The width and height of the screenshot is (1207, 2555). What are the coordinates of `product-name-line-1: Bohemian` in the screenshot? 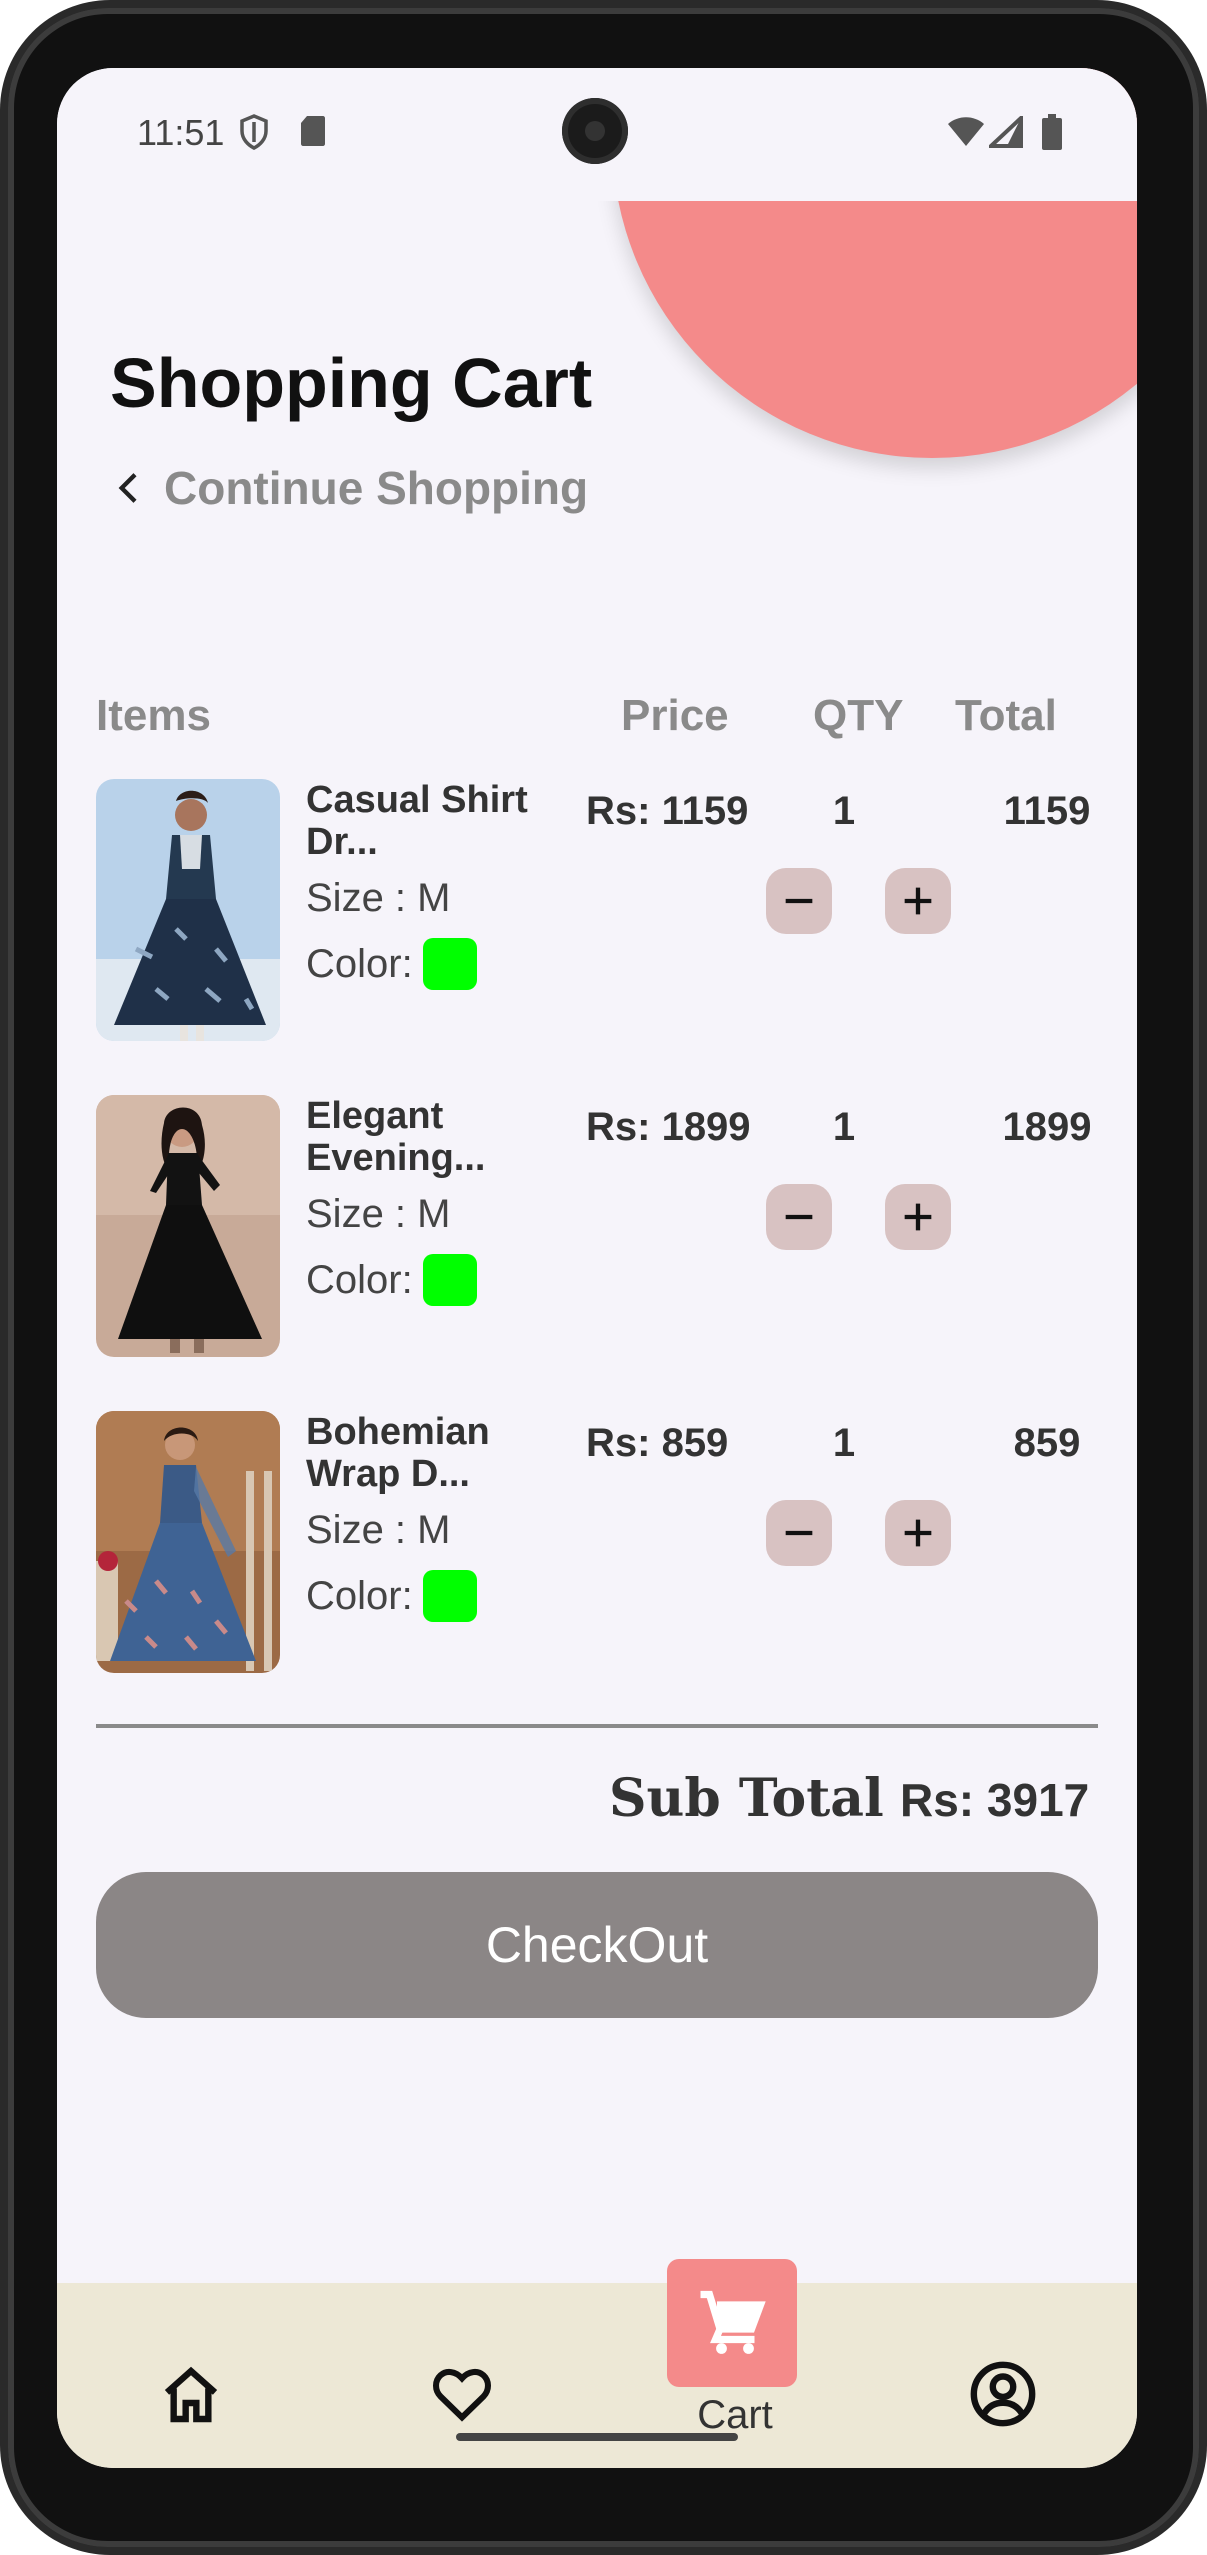 It's located at (398, 1432).